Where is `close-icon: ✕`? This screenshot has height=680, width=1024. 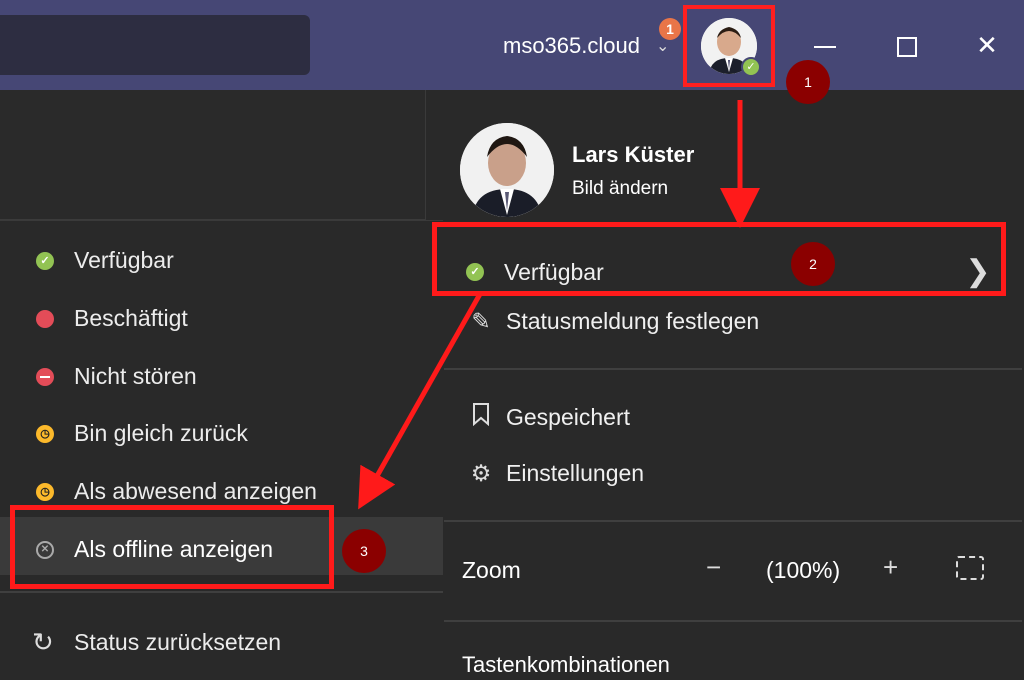 close-icon: ✕ is located at coordinates (987, 45).